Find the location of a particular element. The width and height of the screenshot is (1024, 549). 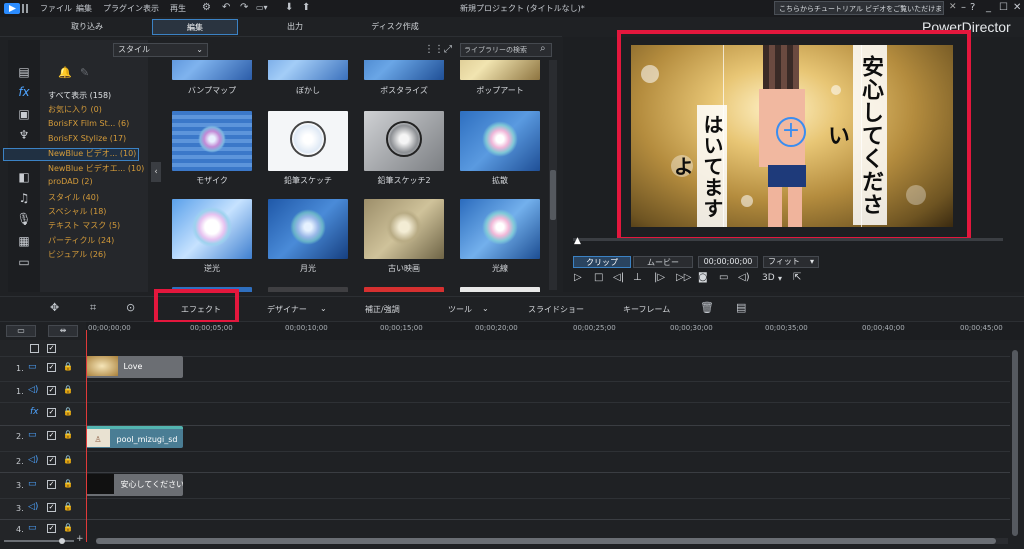

expand-icon: ⤢ is located at coordinates (448, 49).